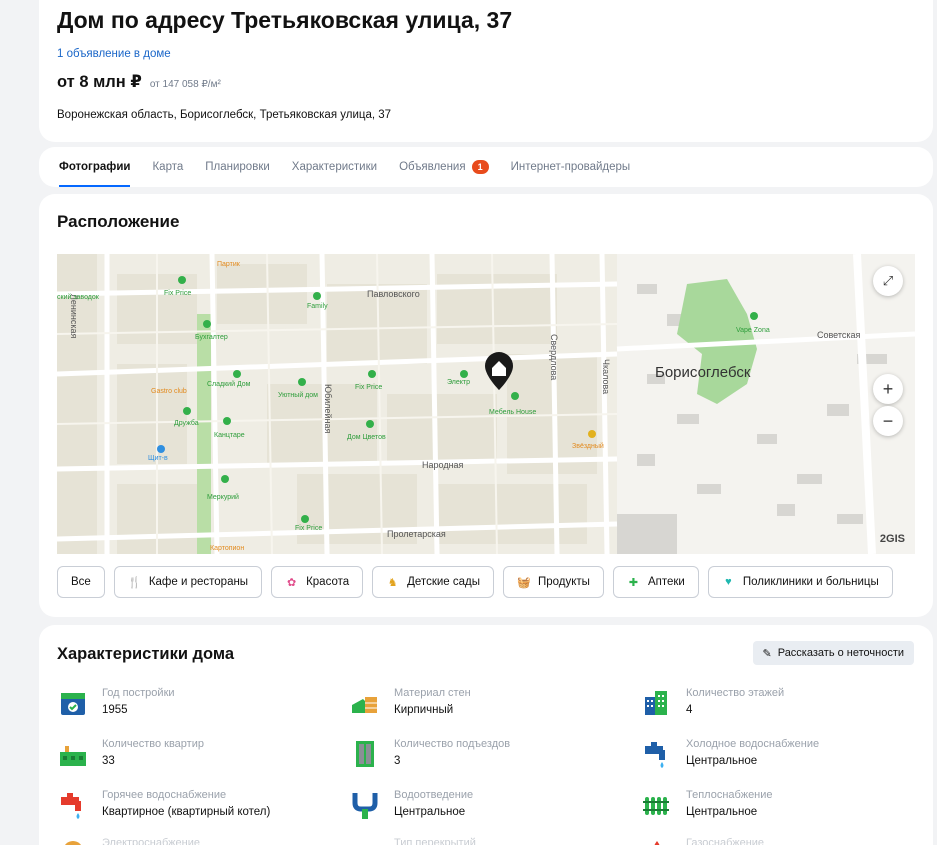 Image resolution: width=937 pixels, height=845 pixels. I want to click on svg-text: Щит-в, so click(158, 458).